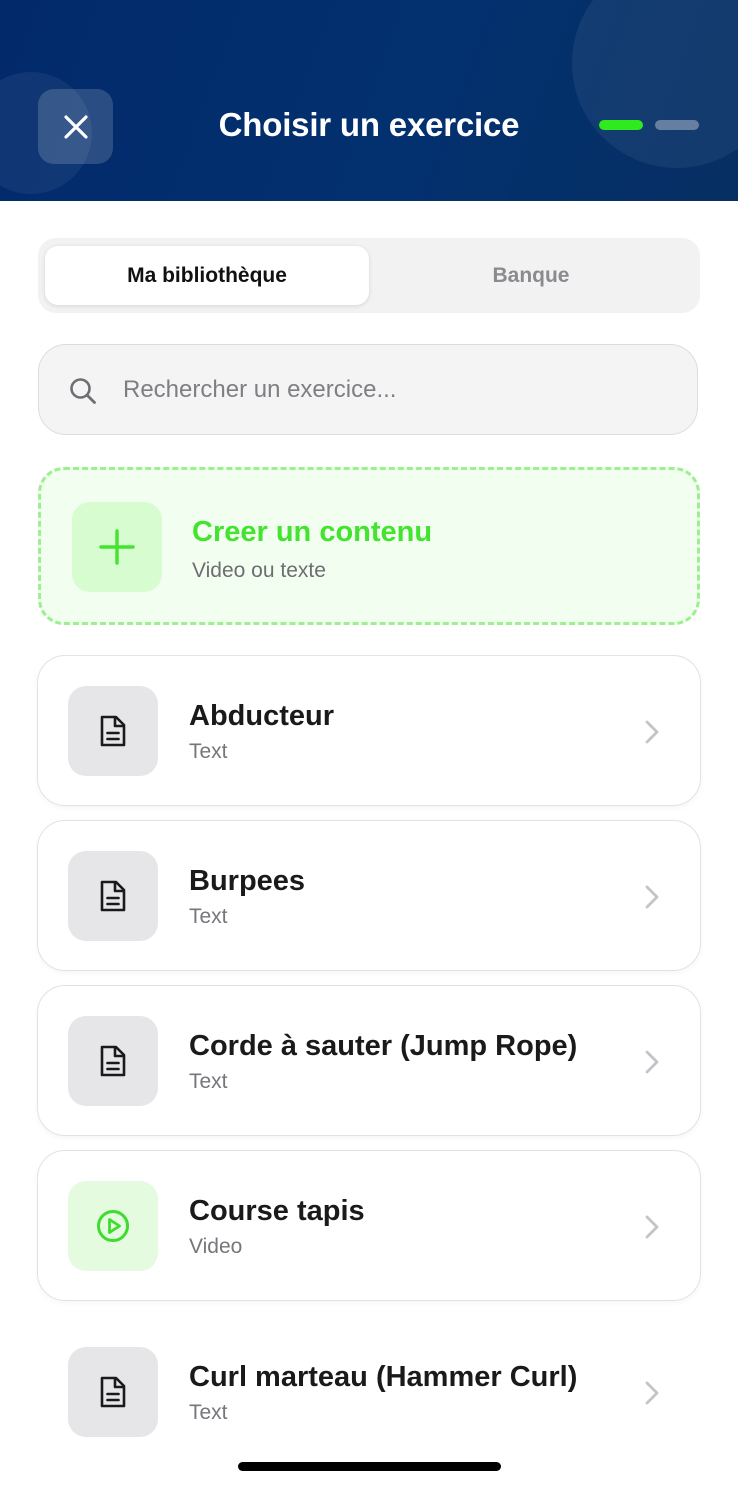 This screenshot has width=738, height=1487. I want to click on create-icon-box, so click(117, 547).